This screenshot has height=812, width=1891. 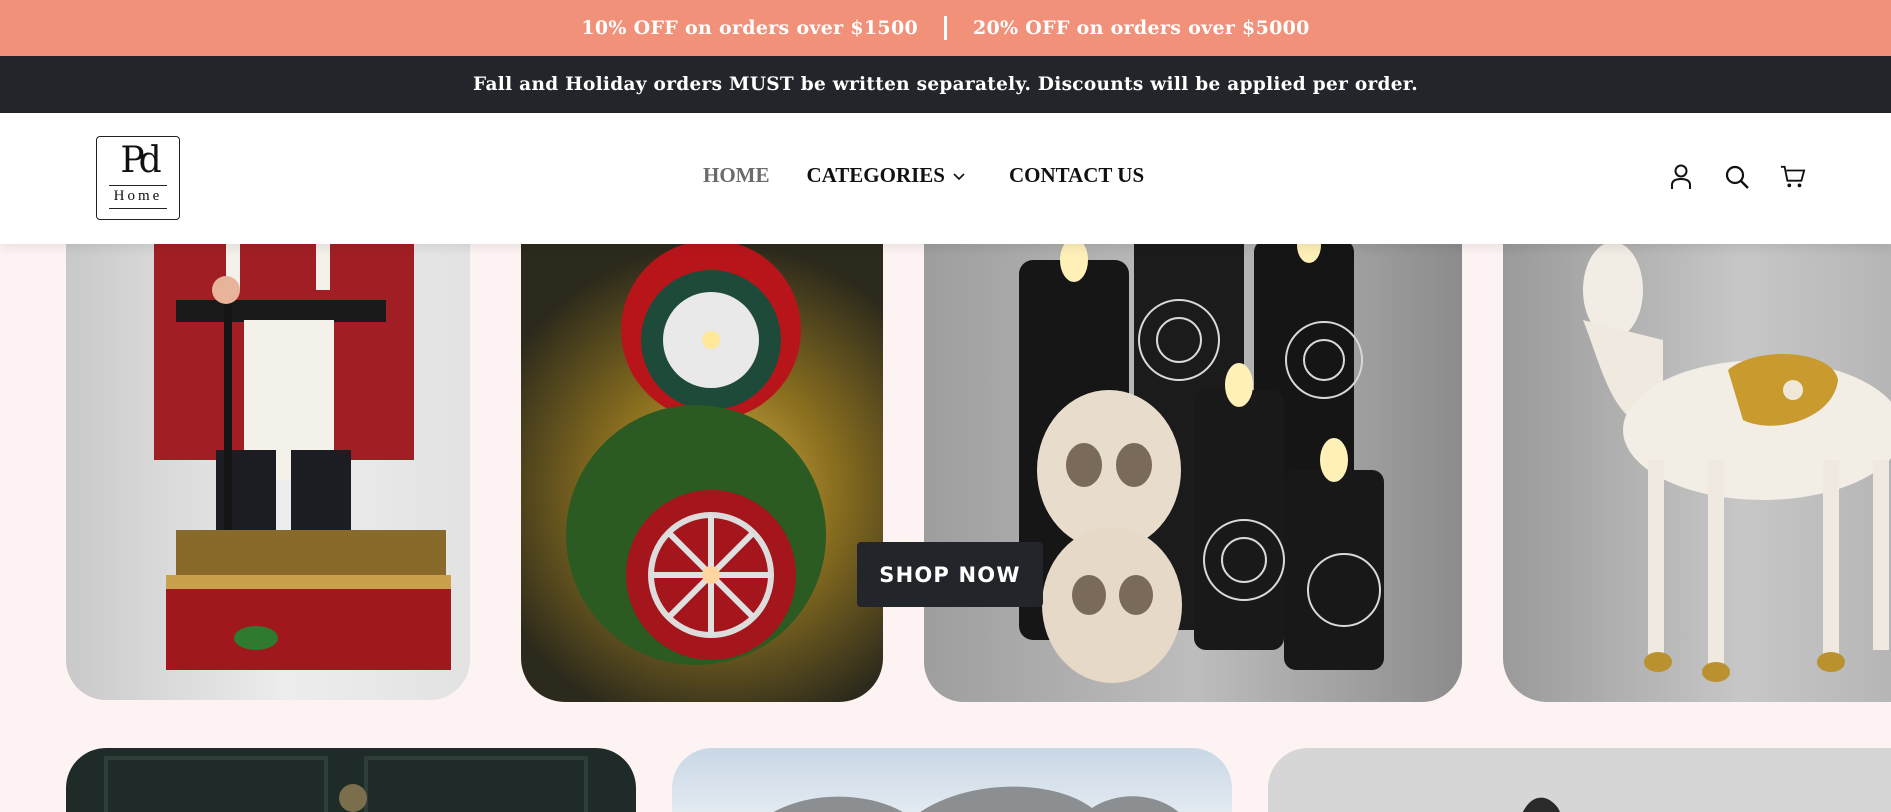 I want to click on user-icon, so click(x=1681, y=177).